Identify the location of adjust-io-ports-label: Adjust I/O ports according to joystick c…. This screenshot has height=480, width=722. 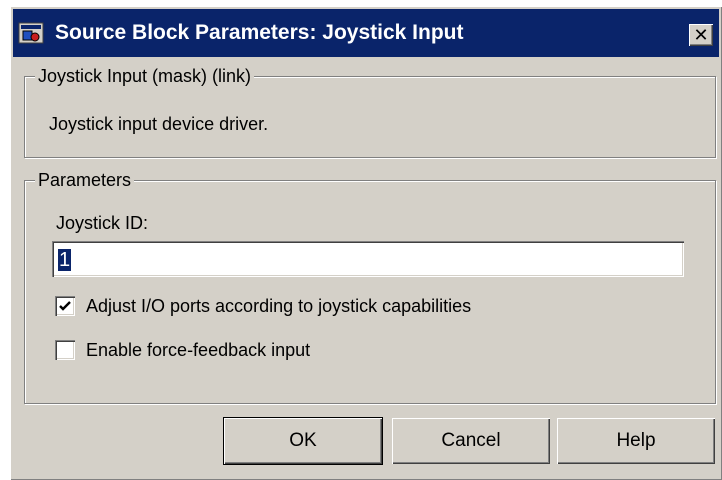
(278, 306).